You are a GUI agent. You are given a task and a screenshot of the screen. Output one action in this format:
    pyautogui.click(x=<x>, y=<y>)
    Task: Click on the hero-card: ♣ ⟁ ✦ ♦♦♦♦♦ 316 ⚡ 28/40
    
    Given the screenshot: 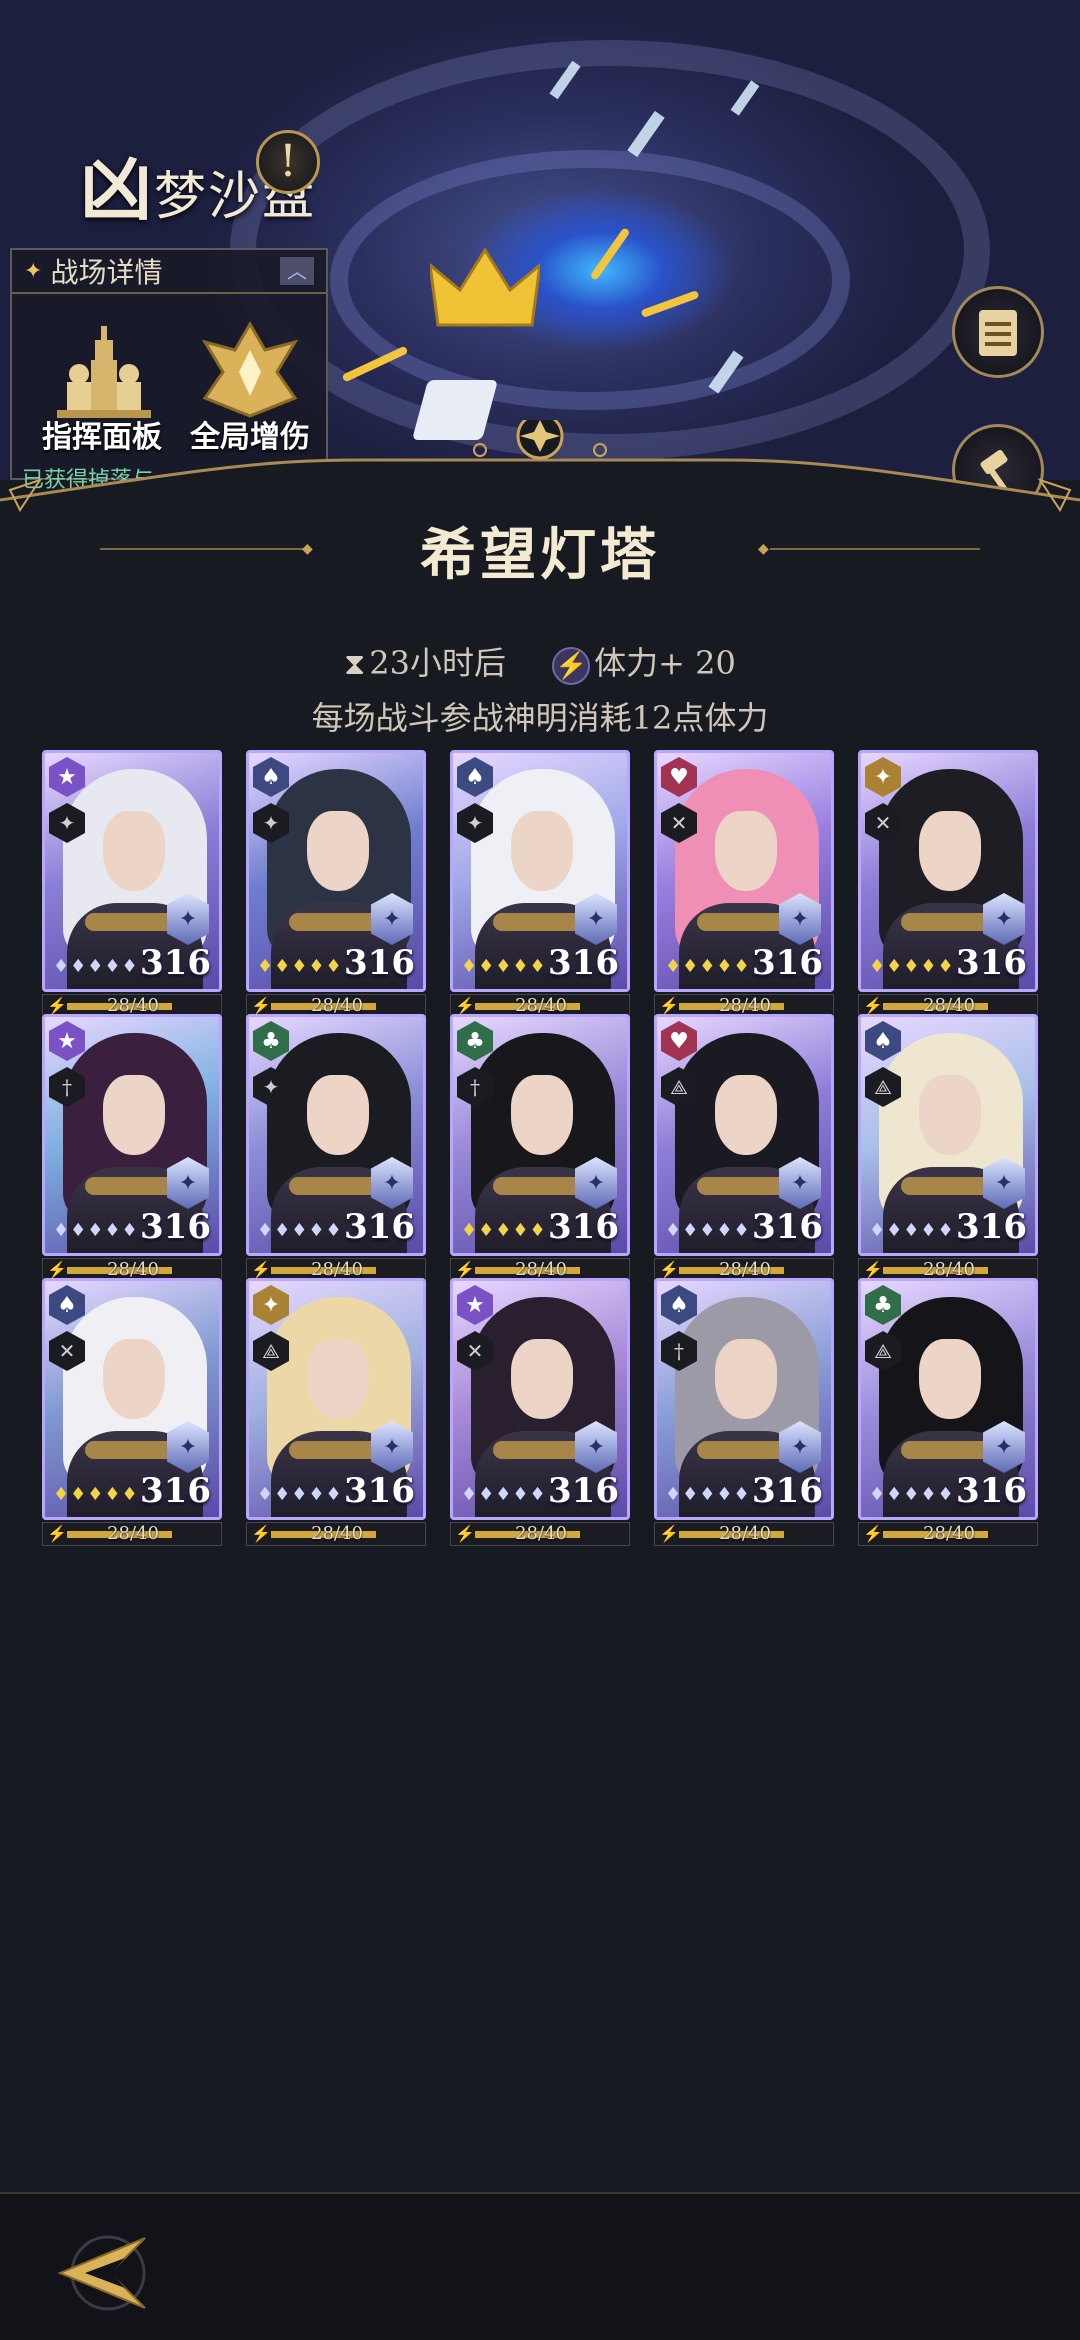 What is the action you would take?
    pyautogui.click(x=948, y=1412)
    